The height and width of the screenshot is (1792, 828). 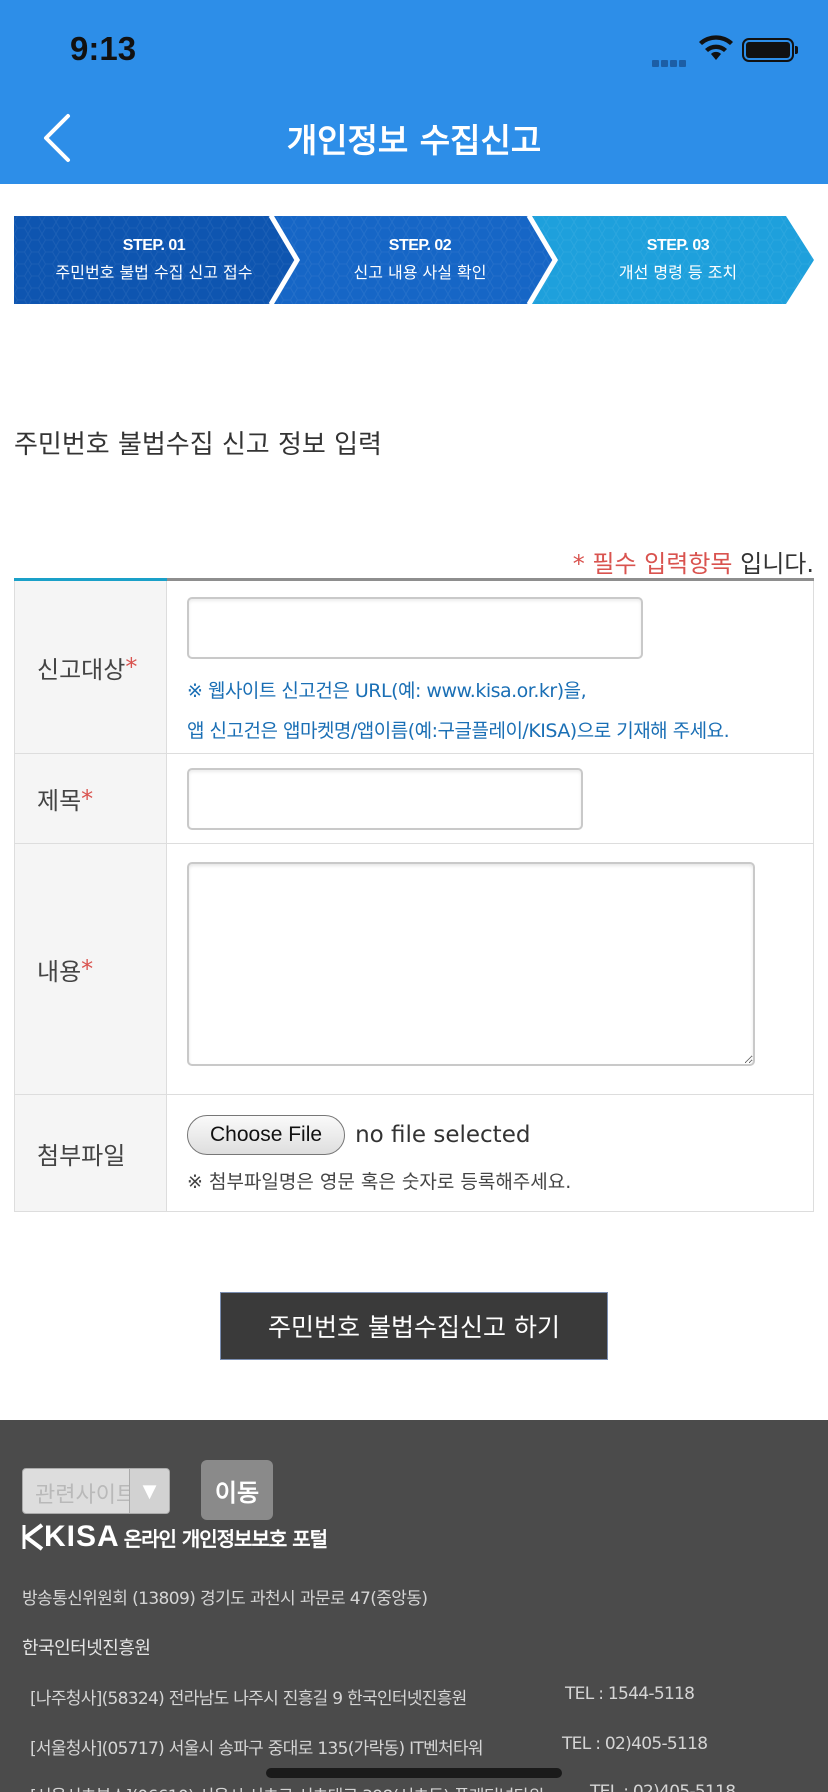 What do you see at coordinates (225, 1599) in the screenshot?
I see `footer-address: 방송통신위원회 (13809) 경기도 과천시 과문로 47(중앙동)` at bounding box center [225, 1599].